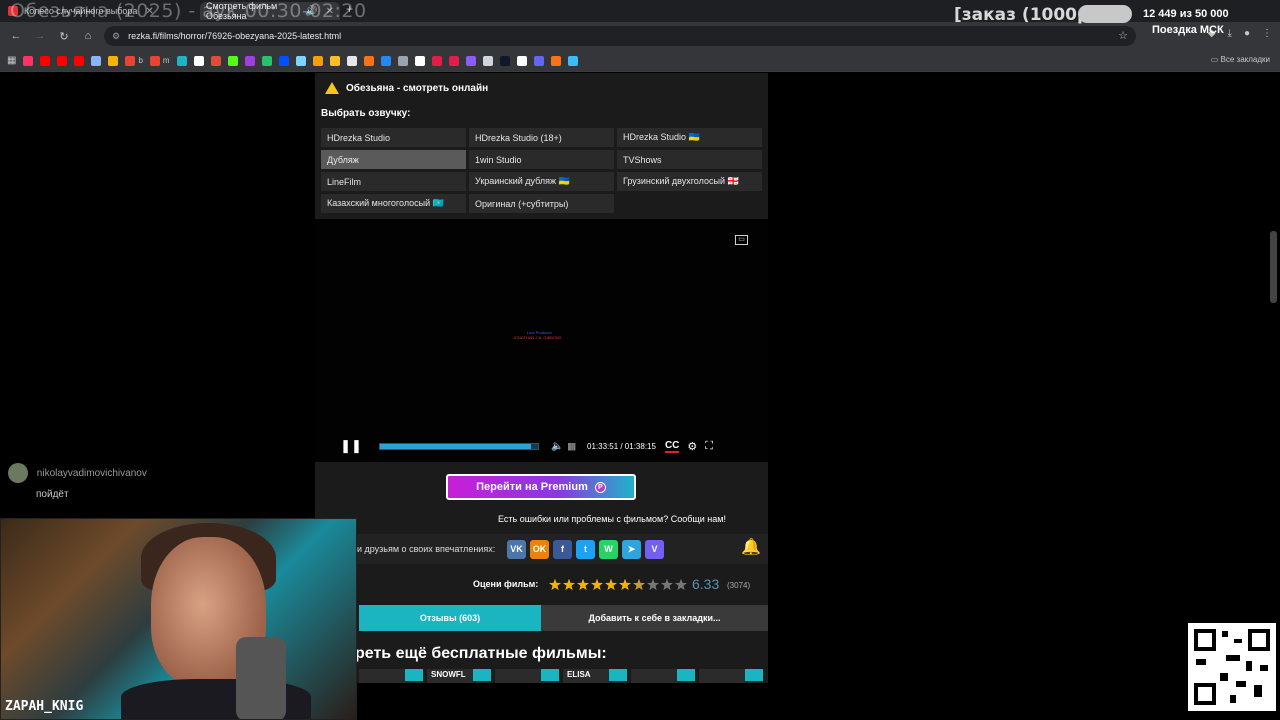 Image resolution: width=1280 pixels, height=720 pixels. What do you see at coordinates (709, 446) in the screenshot?
I see `fullscreen-icon: ⛶` at bounding box center [709, 446].